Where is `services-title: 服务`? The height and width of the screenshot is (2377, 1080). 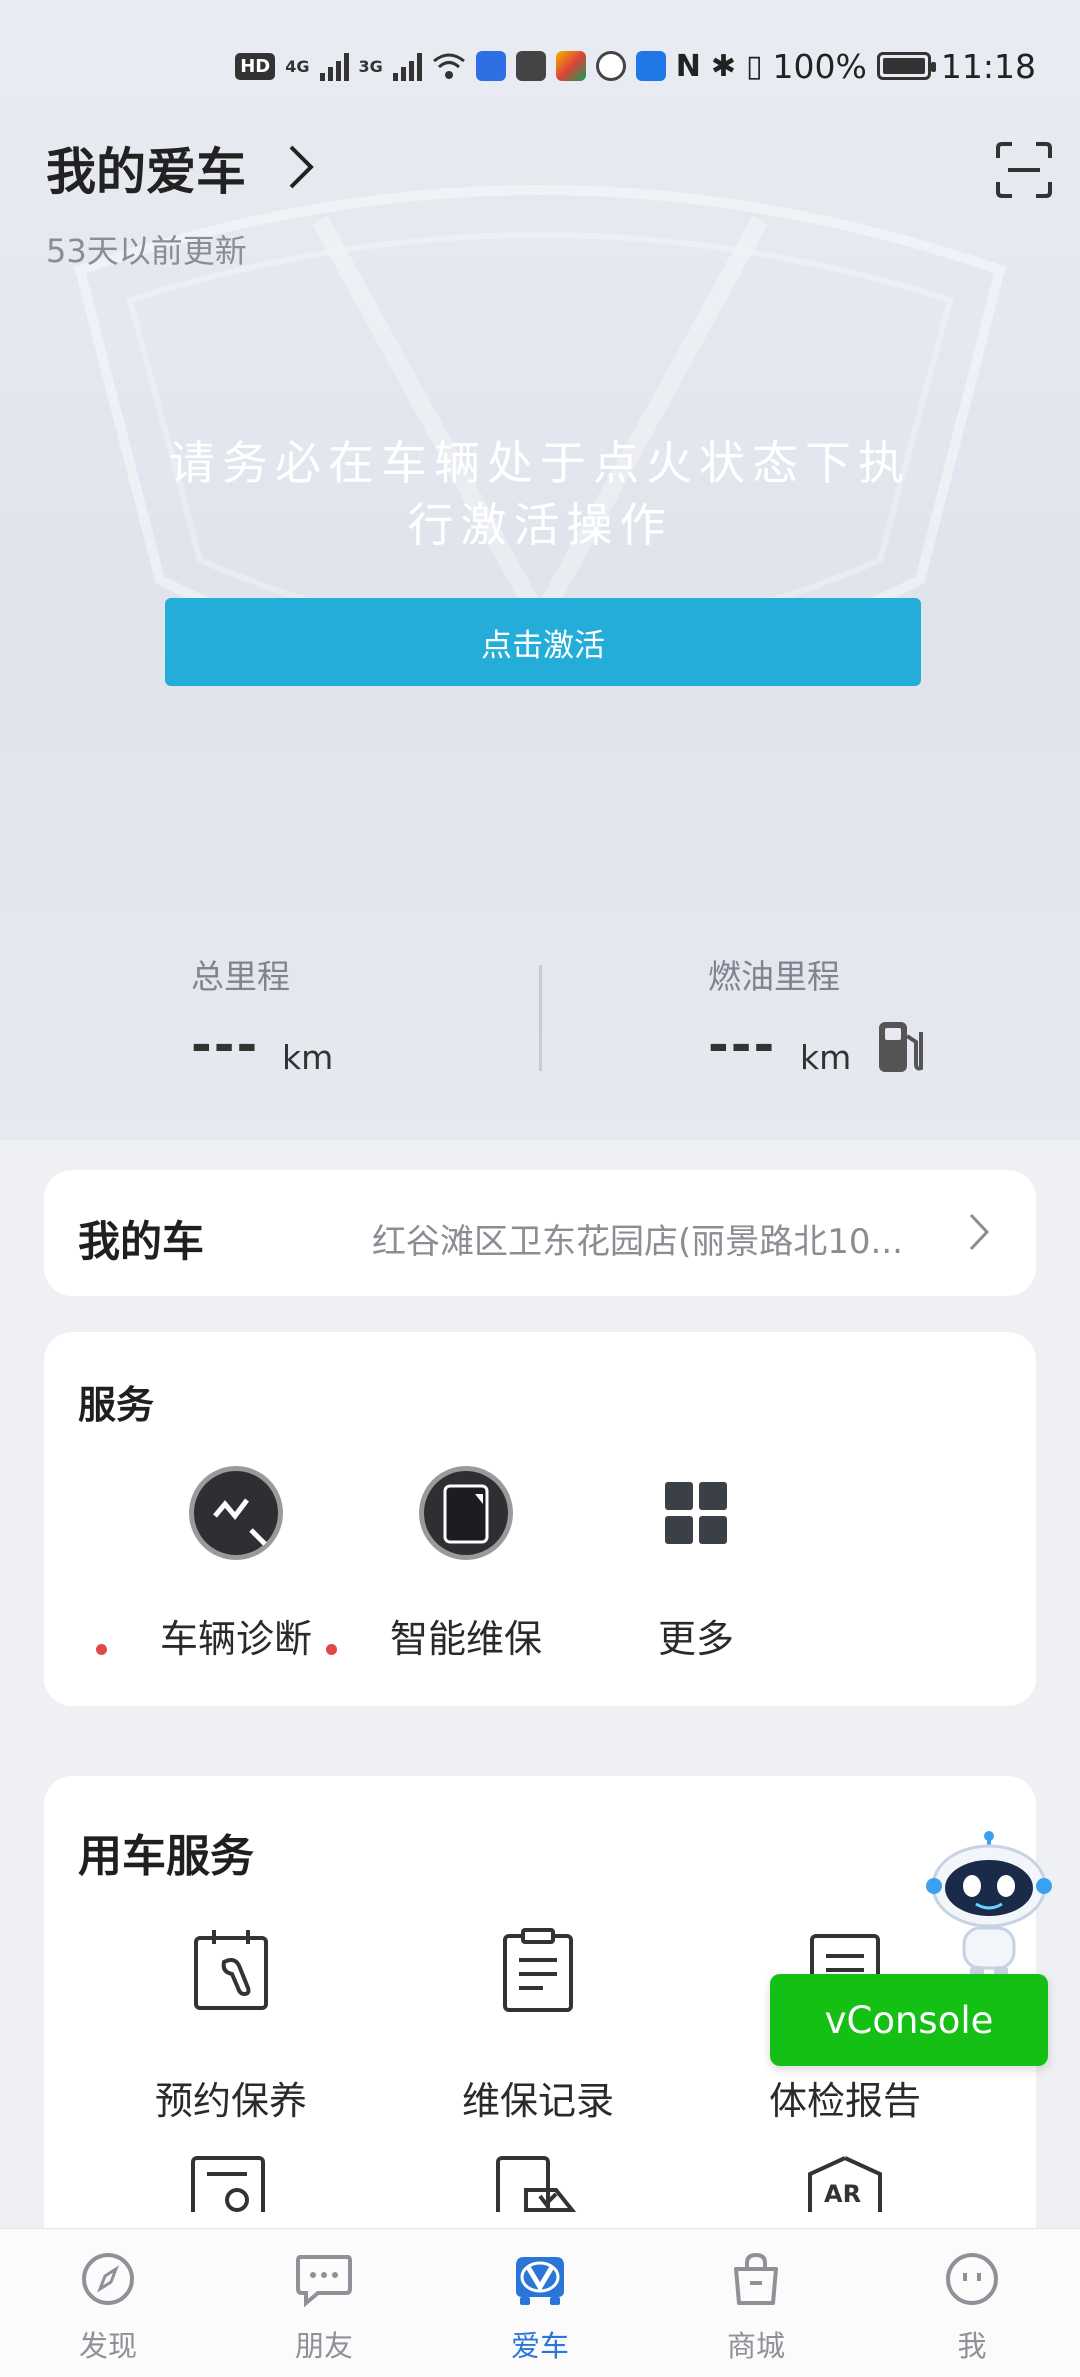
services-title: 服务 is located at coordinates (116, 1405).